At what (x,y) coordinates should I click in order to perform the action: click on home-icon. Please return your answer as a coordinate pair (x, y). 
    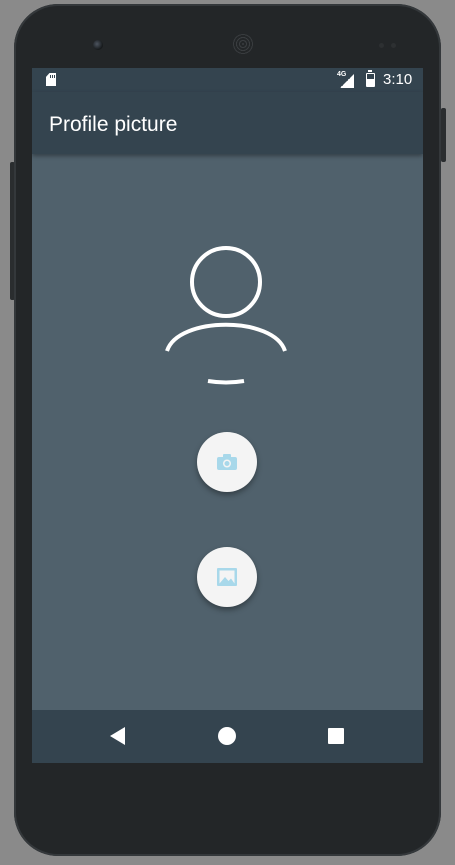
    Looking at the image, I should click on (227, 736).